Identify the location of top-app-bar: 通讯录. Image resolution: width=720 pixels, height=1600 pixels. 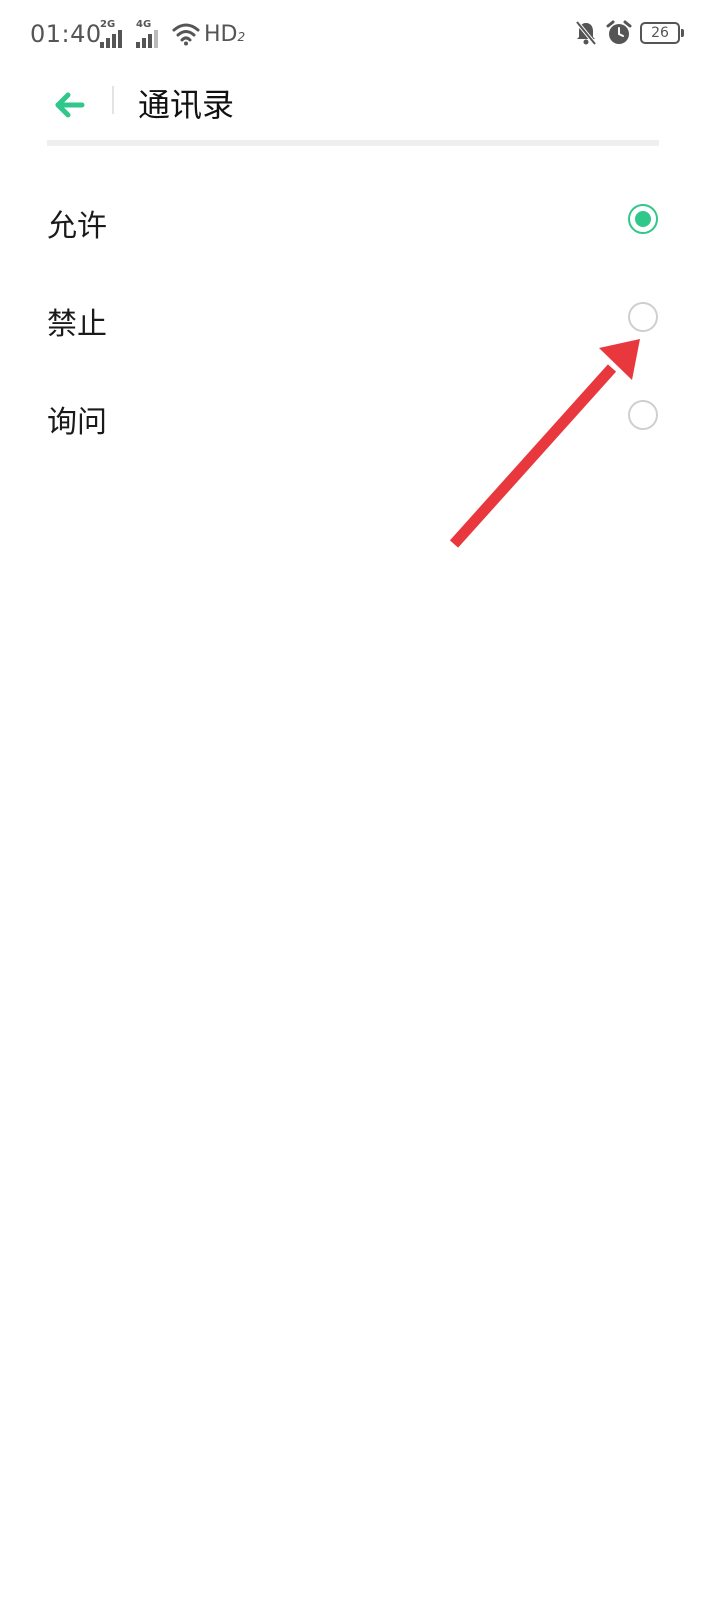
(360, 105).